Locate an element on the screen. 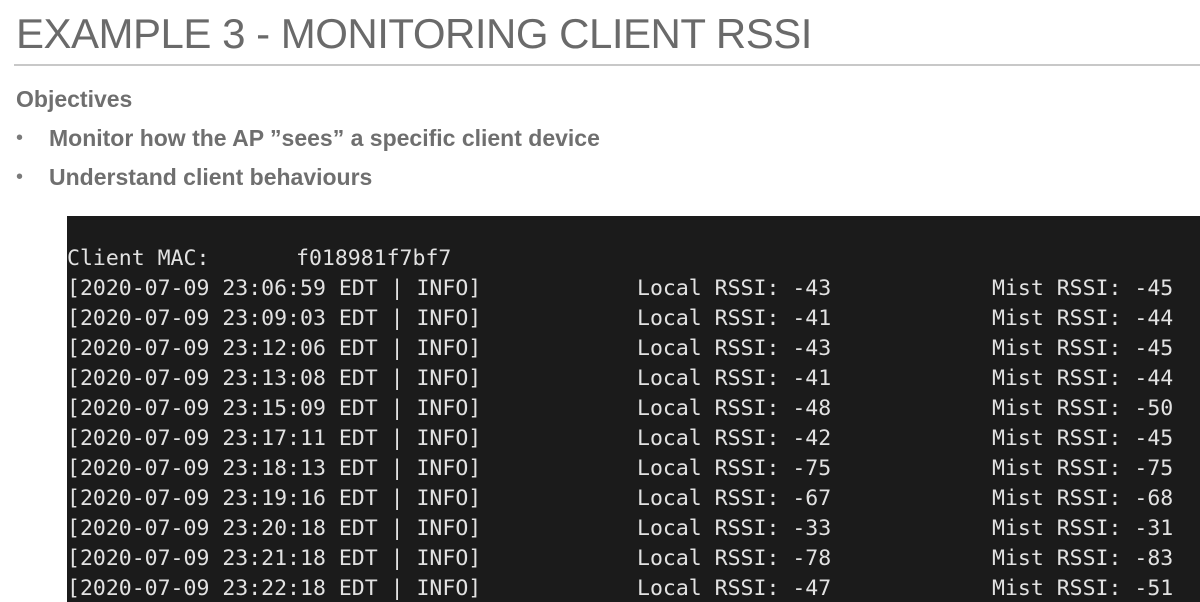  log-timestamp: [2020-07-09 23:18:13 EDT | INFO] is located at coordinates (274, 468).